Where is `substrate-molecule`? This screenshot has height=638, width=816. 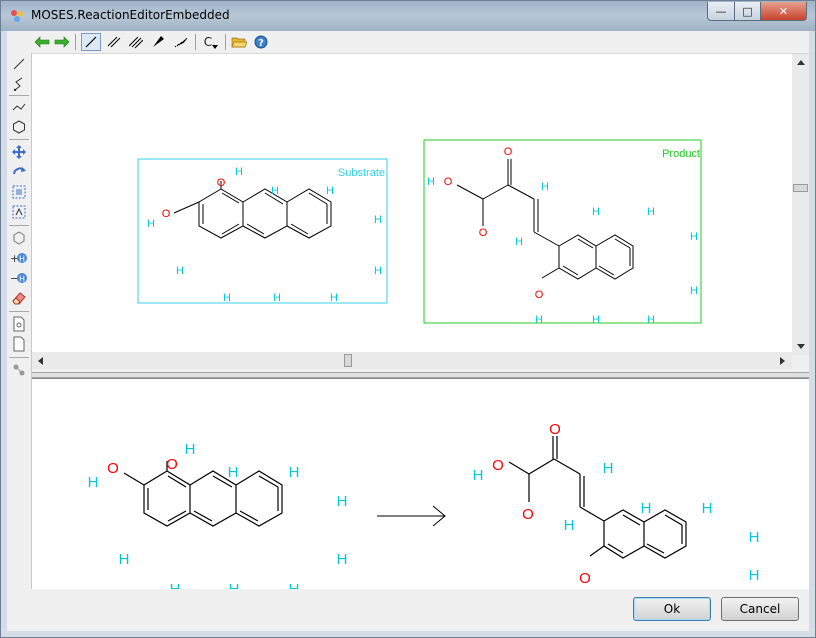 substrate-molecule is located at coordinates (252, 210).